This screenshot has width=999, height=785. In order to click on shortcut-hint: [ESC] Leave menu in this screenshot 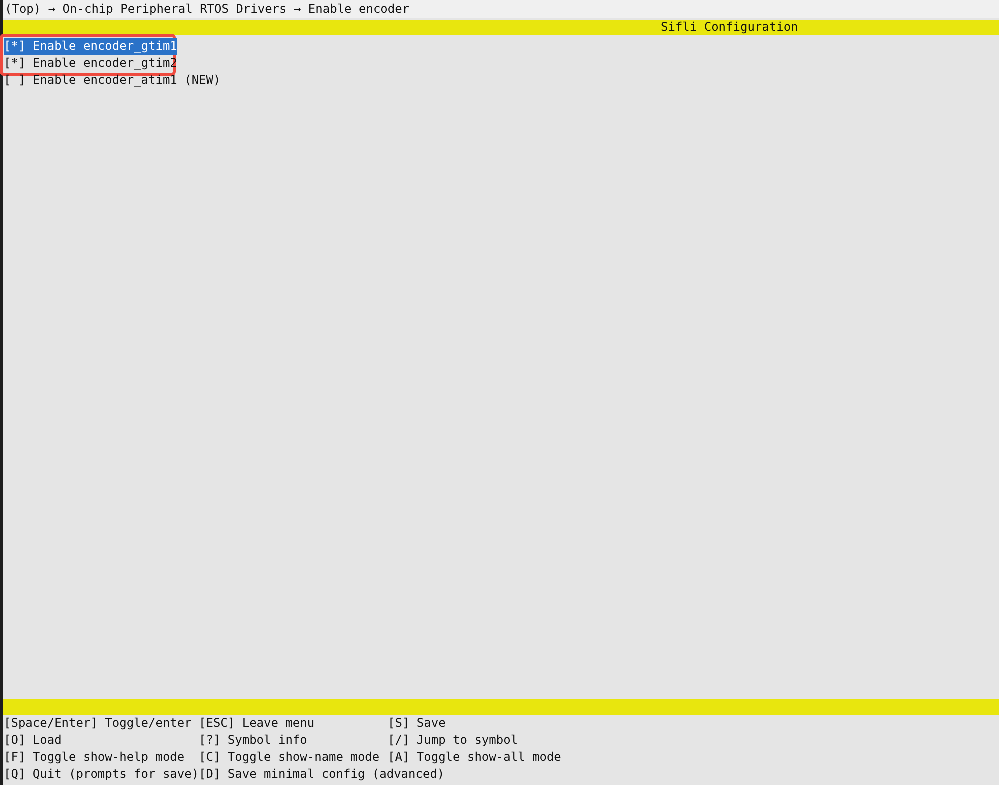, I will do `click(257, 723)`.